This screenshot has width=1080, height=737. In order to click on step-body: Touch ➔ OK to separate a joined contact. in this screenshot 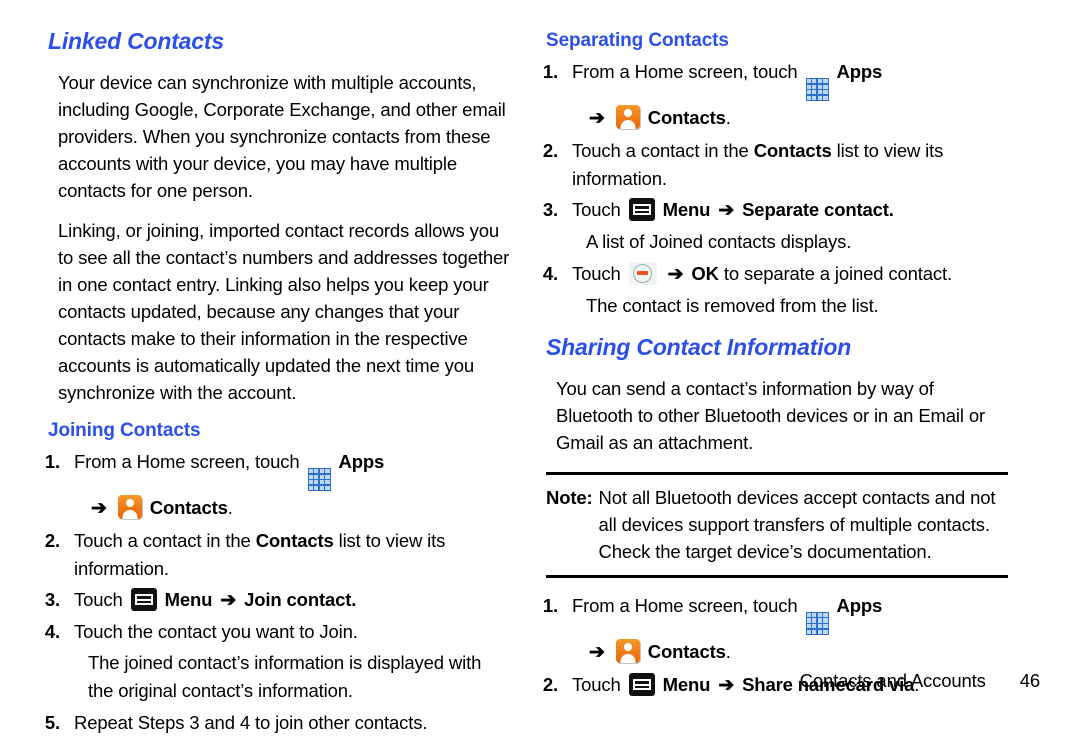, I will do `click(790, 274)`.